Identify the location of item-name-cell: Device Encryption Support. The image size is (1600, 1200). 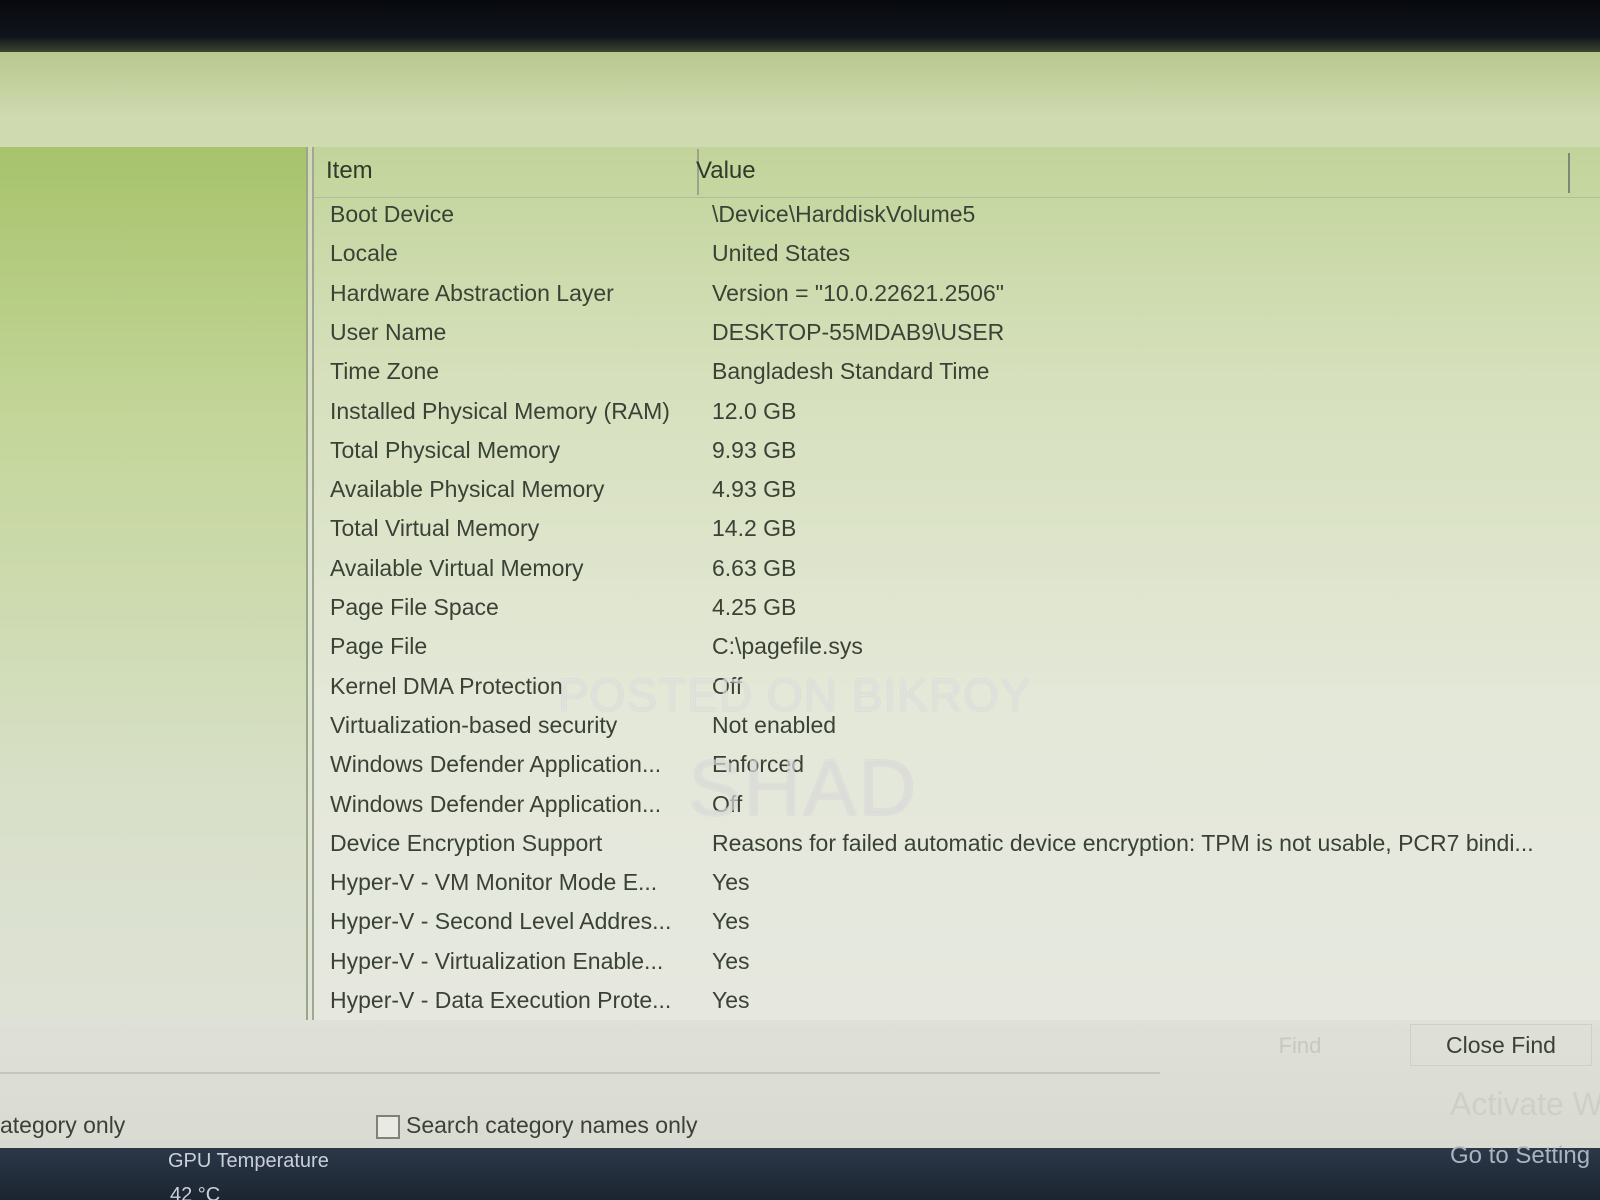
(466, 842).